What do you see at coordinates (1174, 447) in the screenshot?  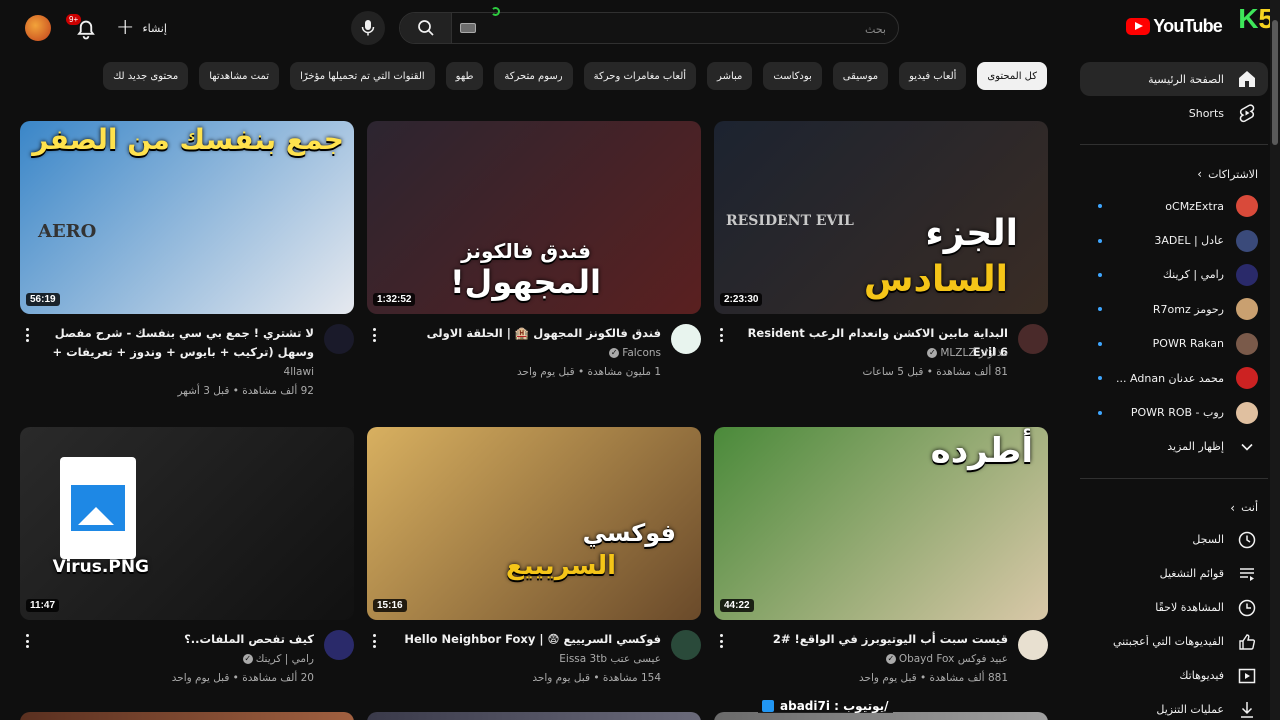 I see `show-more-button: إظهار المزيد` at bounding box center [1174, 447].